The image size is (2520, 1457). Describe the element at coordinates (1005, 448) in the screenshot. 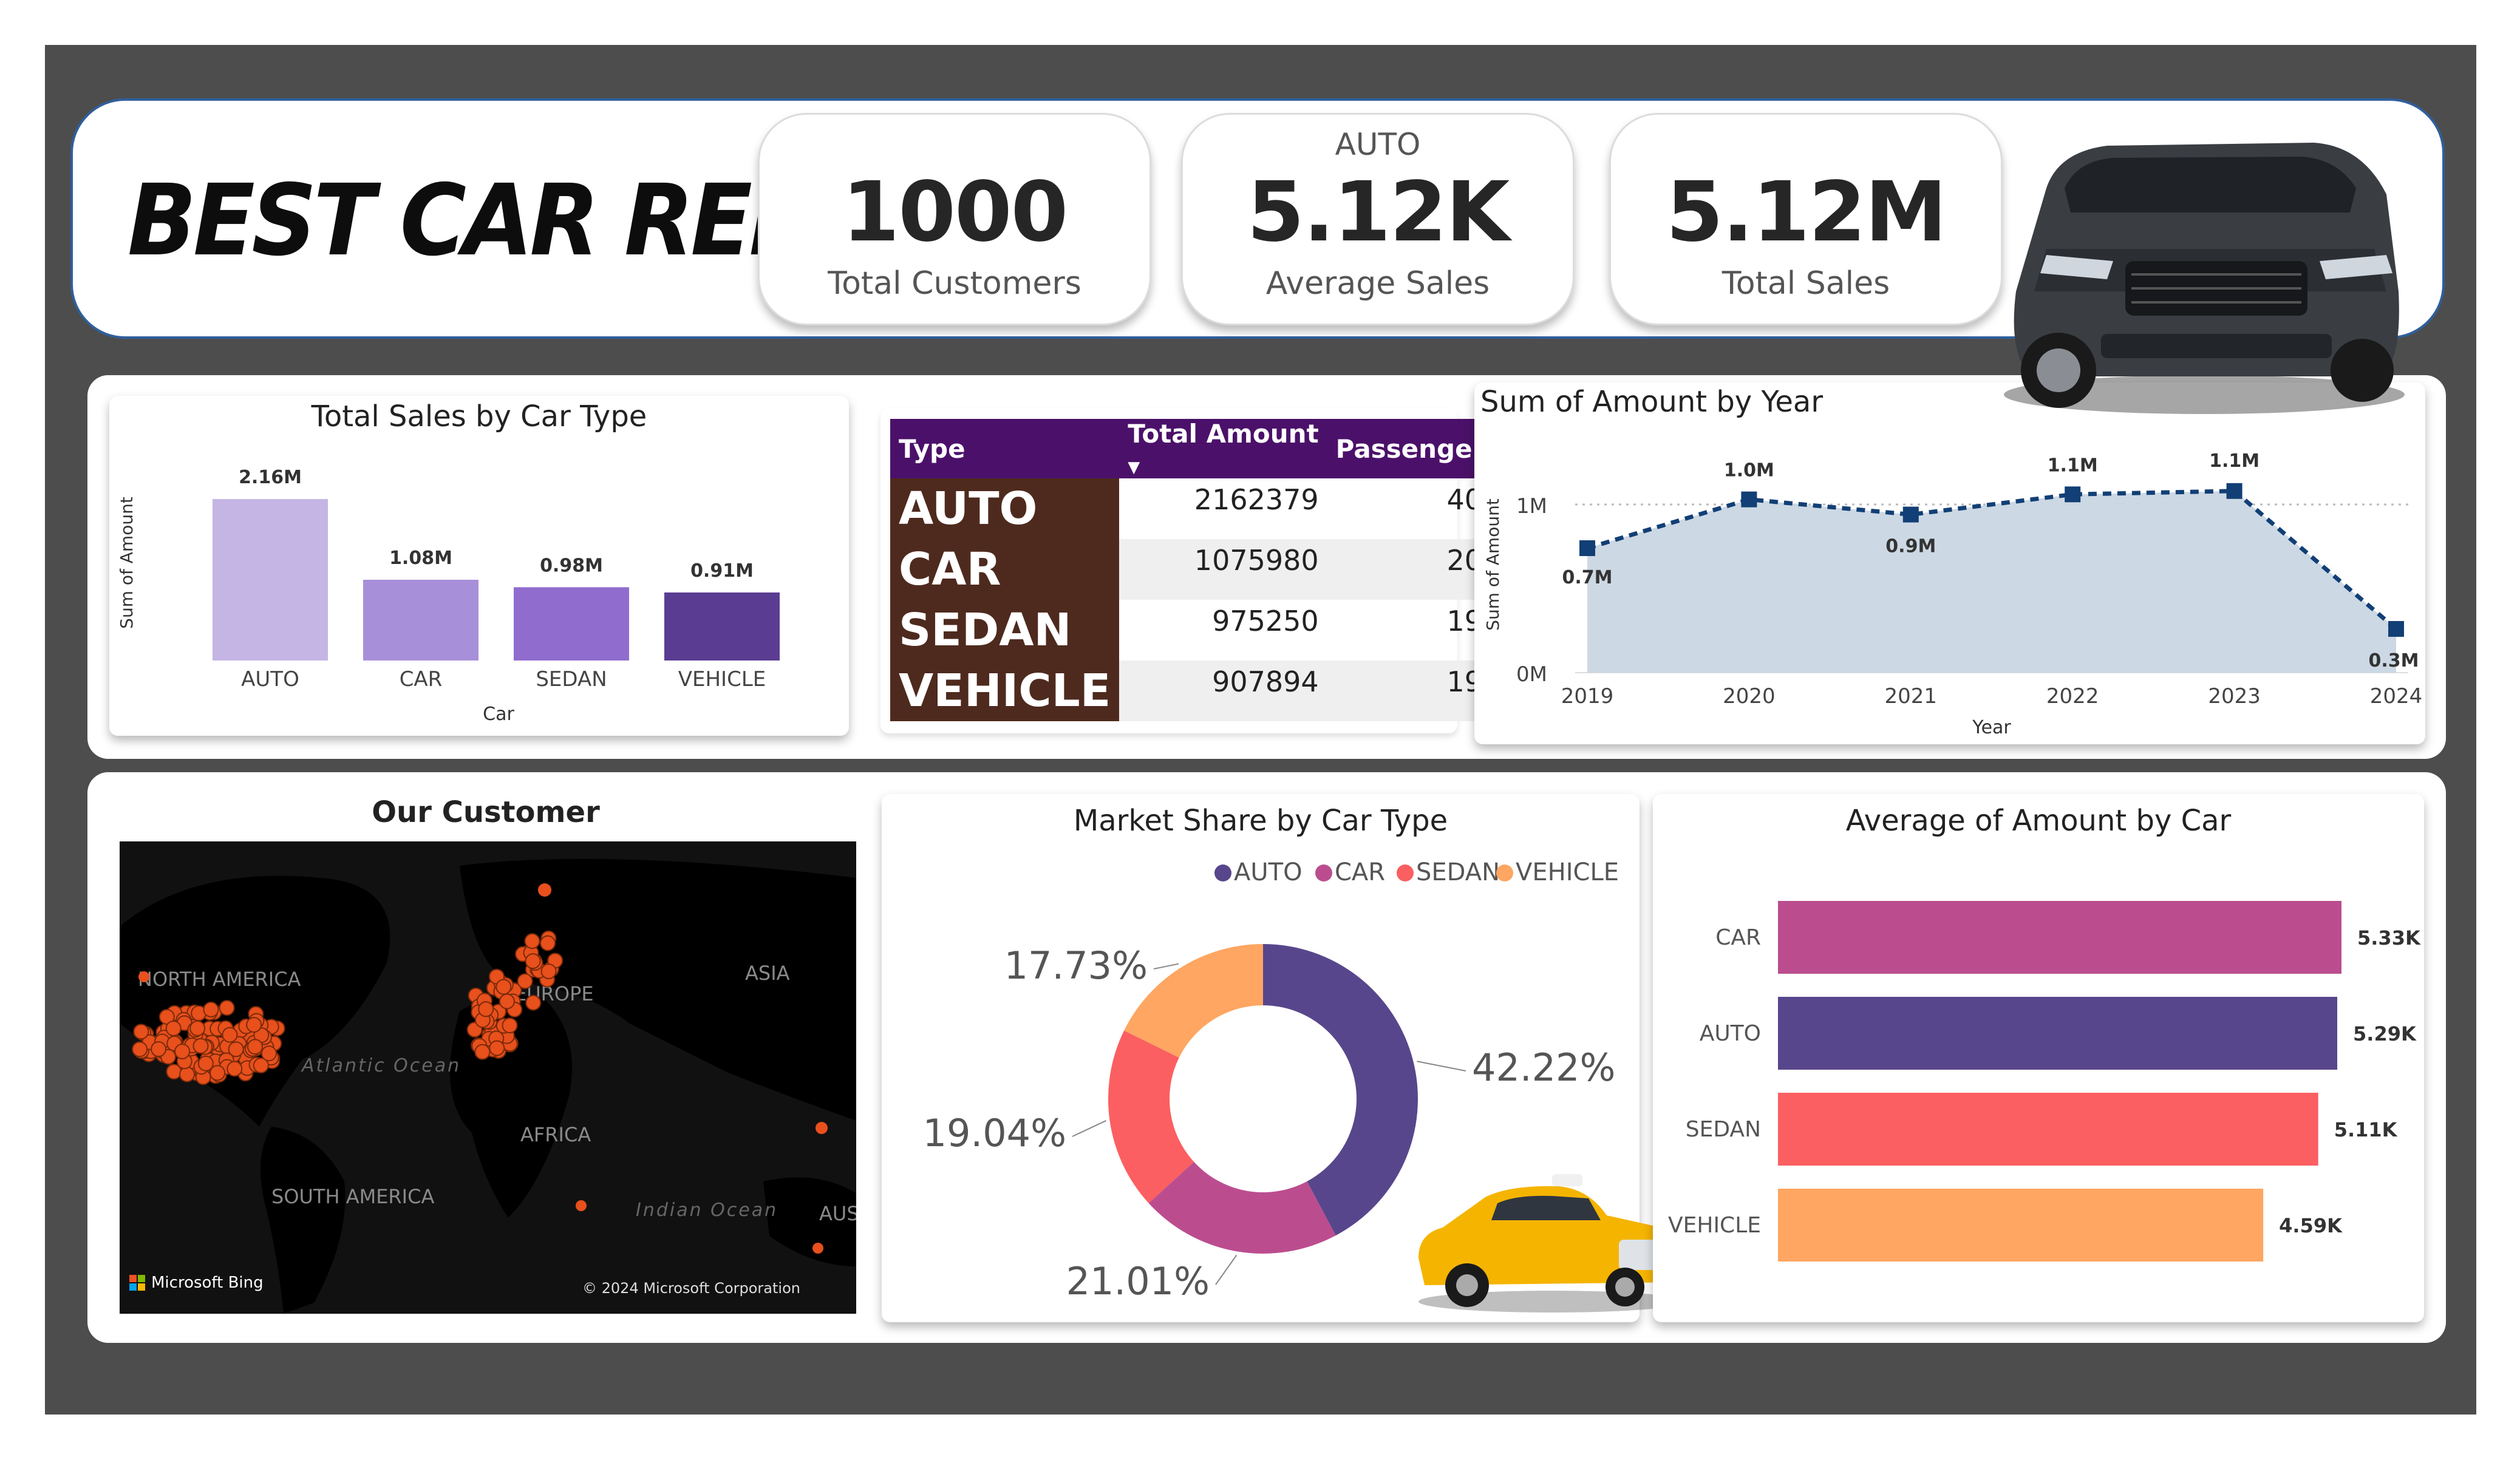

I see `table-header-type: Type` at that location.